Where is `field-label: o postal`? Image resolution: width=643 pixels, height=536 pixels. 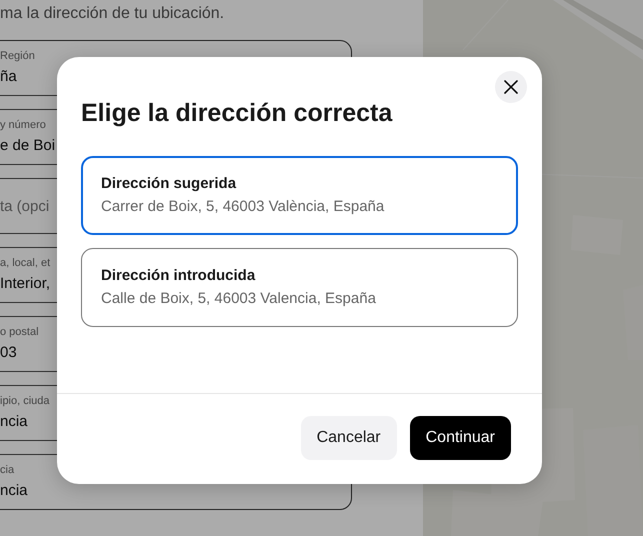
field-label: o postal is located at coordinates (19, 332).